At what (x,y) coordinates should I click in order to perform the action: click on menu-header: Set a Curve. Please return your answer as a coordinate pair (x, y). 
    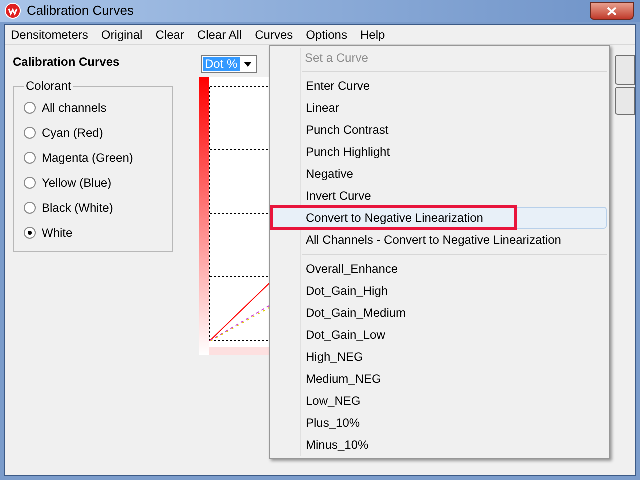
    Looking at the image, I should click on (336, 58).